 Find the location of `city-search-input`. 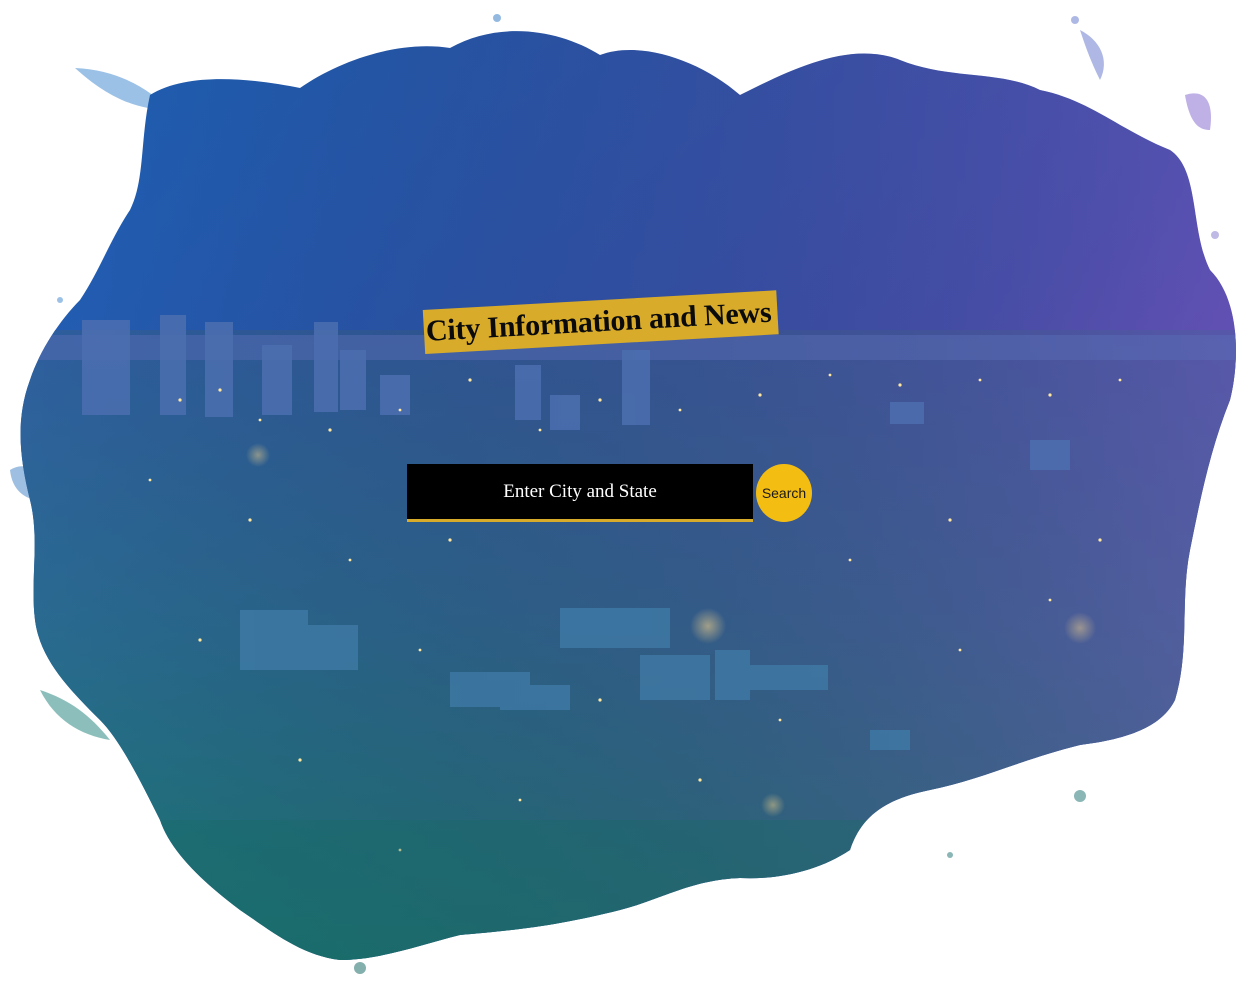

city-search-input is located at coordinates (580, 493).